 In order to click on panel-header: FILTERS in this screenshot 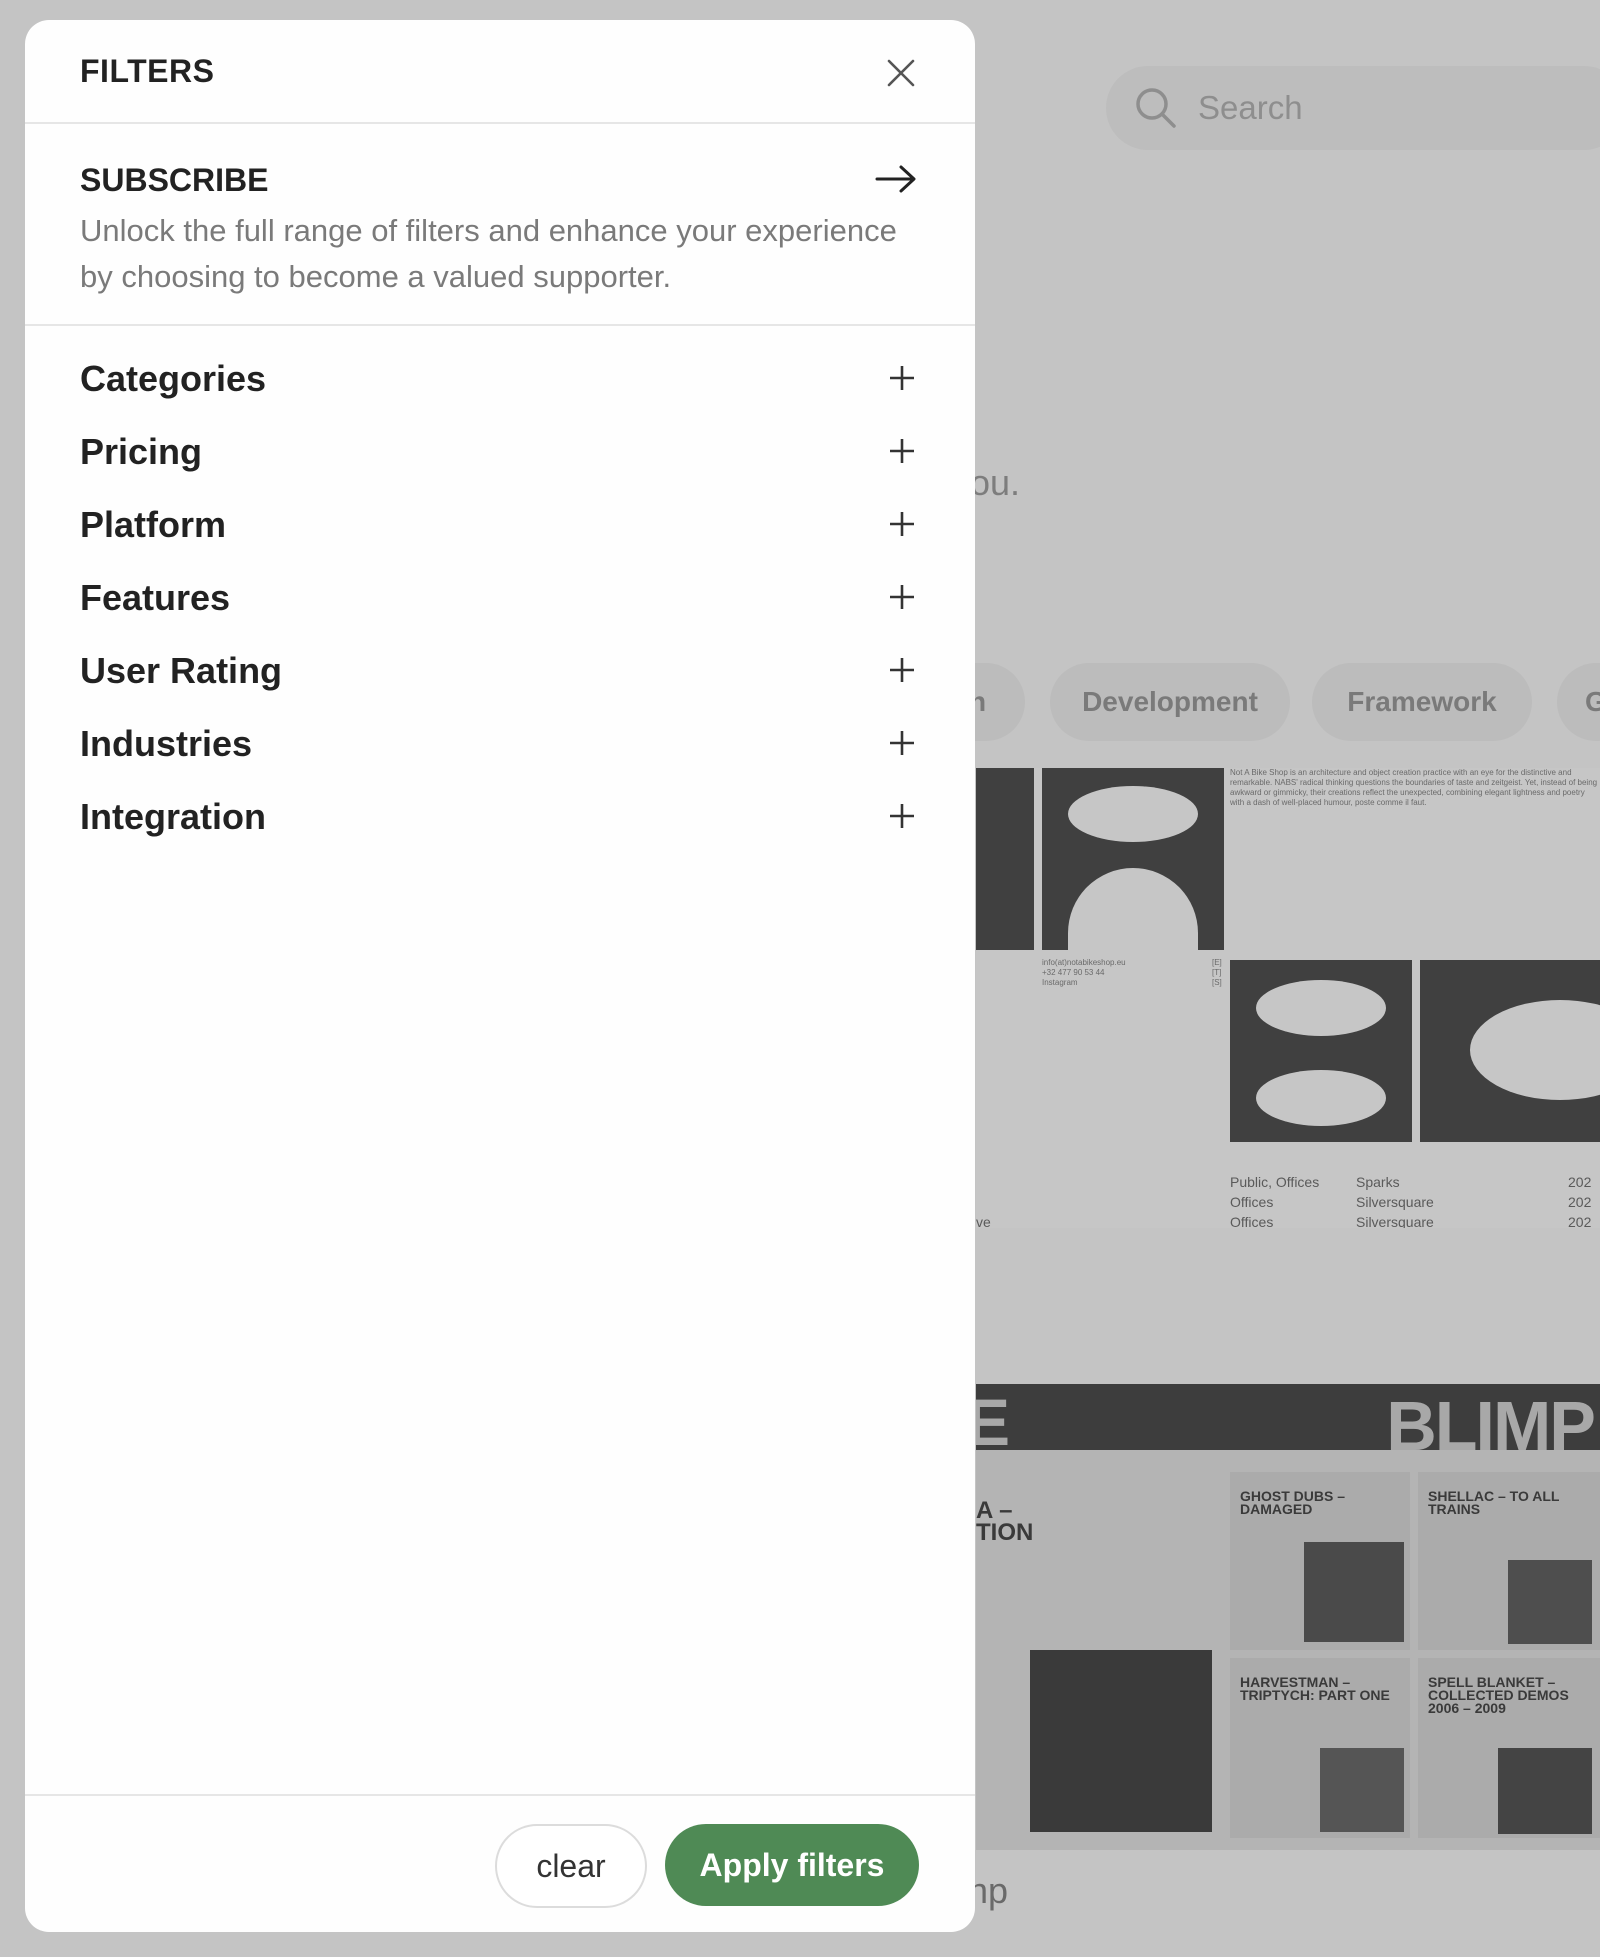, I will do `click(500, 72)`.